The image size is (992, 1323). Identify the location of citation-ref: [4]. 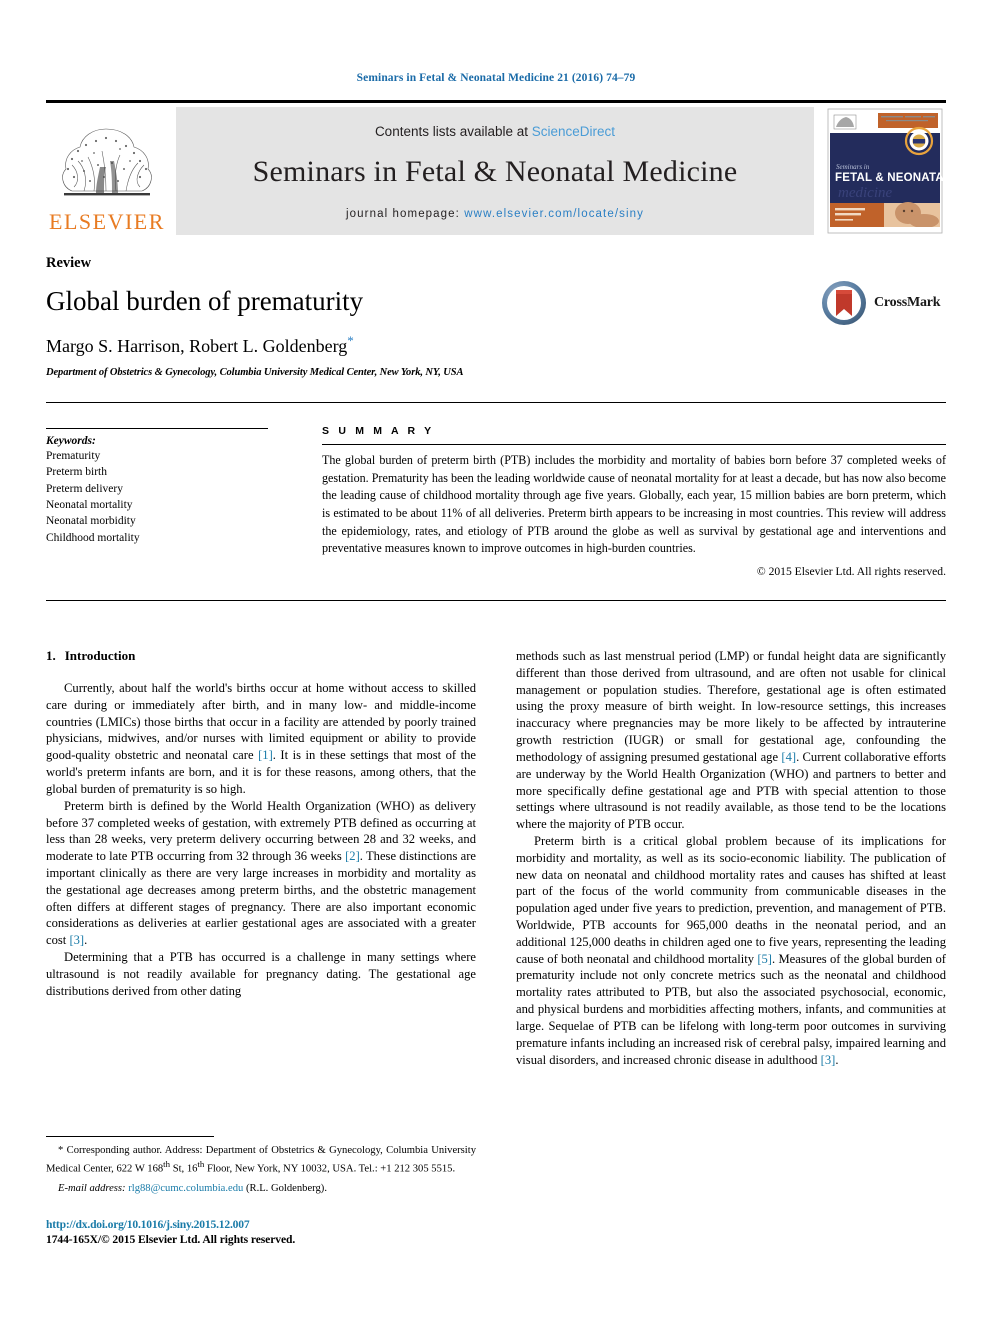
(788, 757).